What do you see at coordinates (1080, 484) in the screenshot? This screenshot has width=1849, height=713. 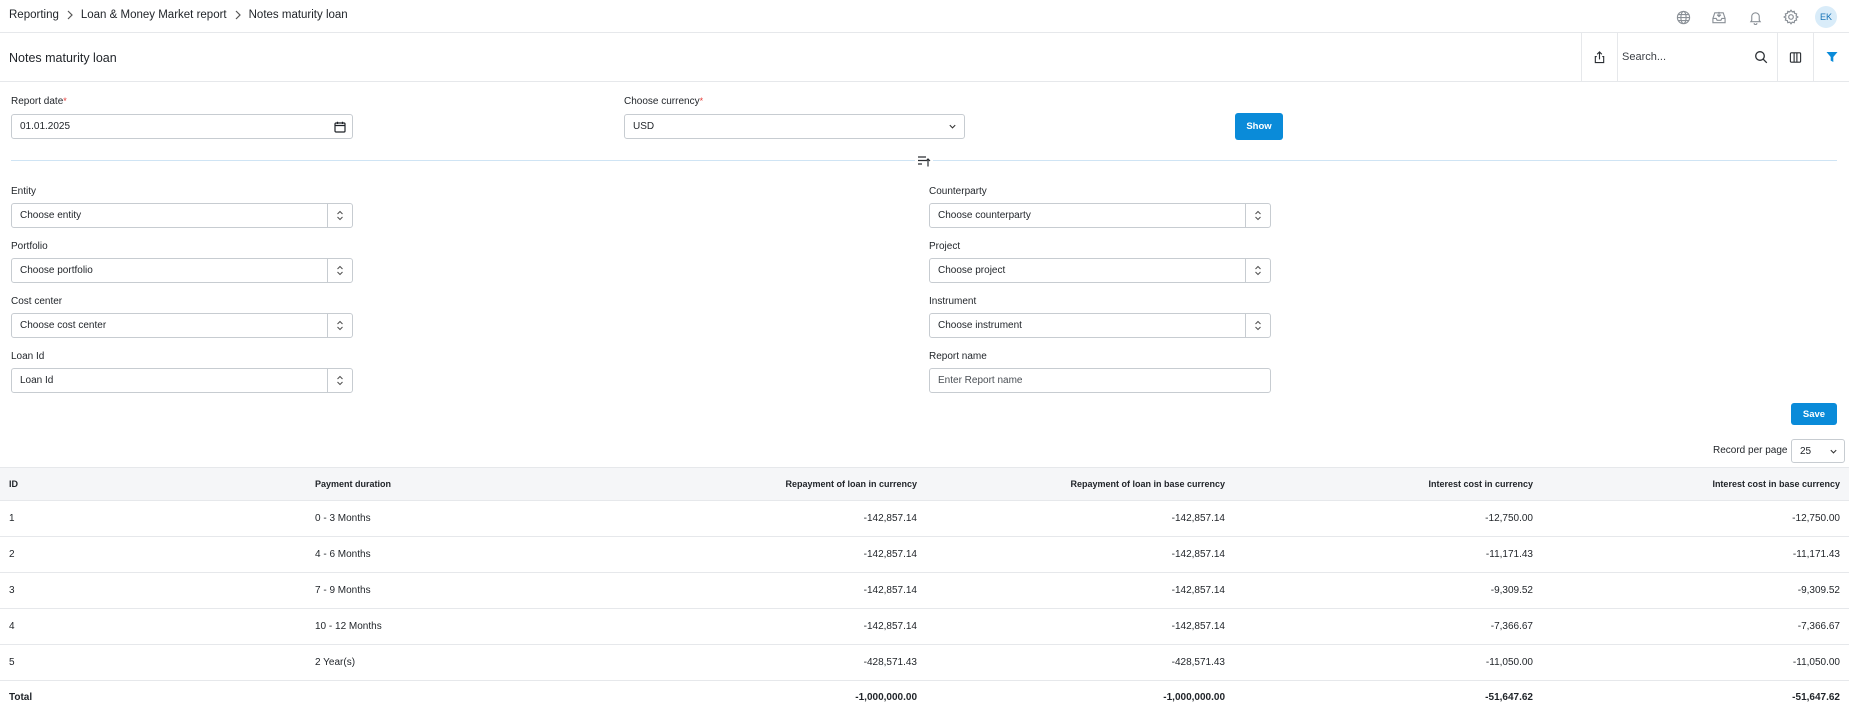 I see `column-header-repayment-base-currency: Repayment of loan in base currency` at bounding box center [1080, 484].